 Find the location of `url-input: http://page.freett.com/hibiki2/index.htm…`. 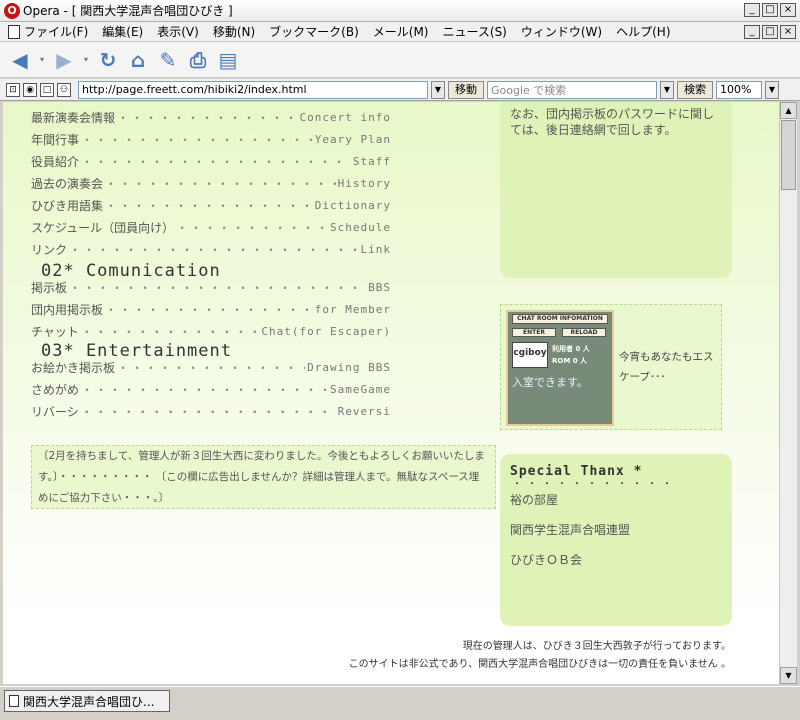

url-input: http://page.freett.com/hibiki2/index.htm… is located at coordinates (253, 89).